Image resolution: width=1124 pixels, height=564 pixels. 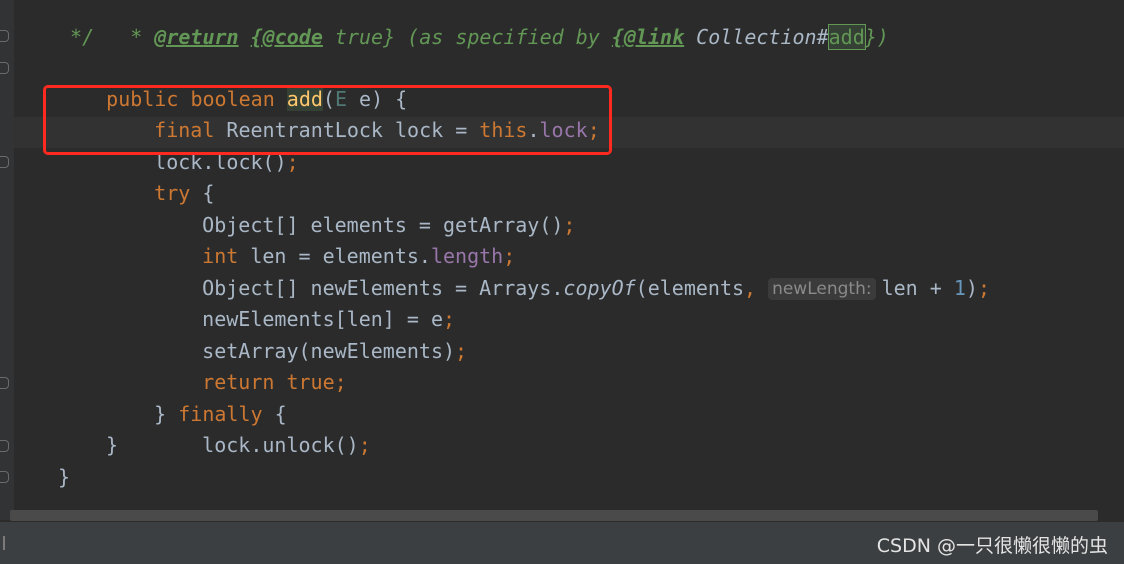 I want to click on code-line-method-signature: public boolean add(E e) {, so click(x=232, y=82).